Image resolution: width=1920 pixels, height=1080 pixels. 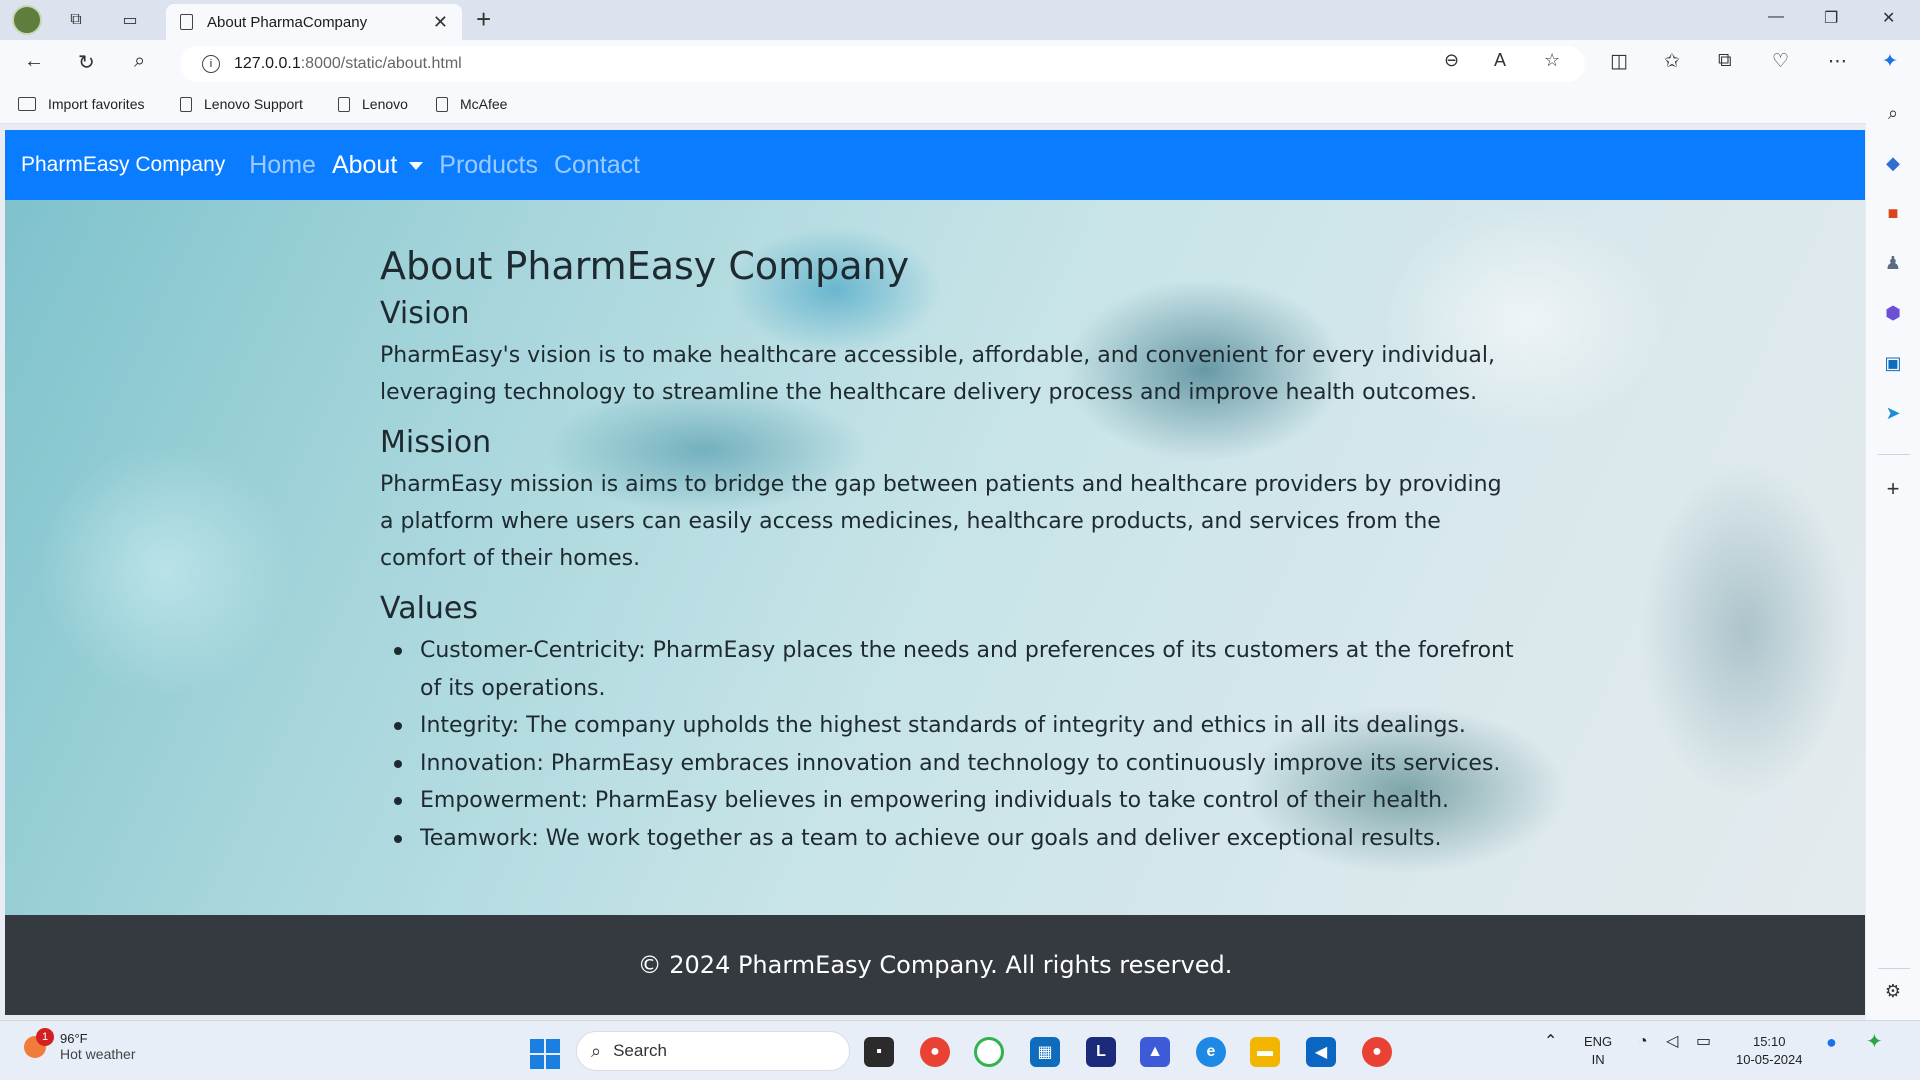 What do you see at coordinates (1377, 1052) in the screenshot?
I see `chrome-profile-icon: ●` at bounding box center [1377, 1052].